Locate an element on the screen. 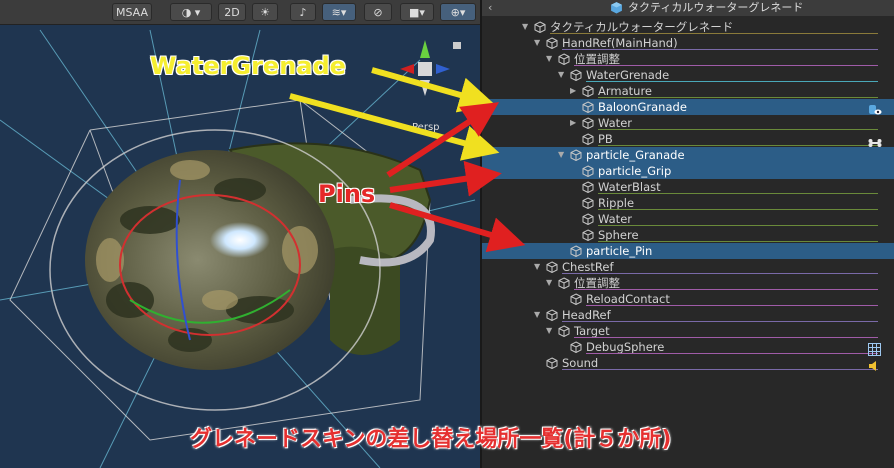 The height and width of the screenshot is (468, 894). water-grenade-annotation: WaterGrenade is located at coordinates (248, 66).